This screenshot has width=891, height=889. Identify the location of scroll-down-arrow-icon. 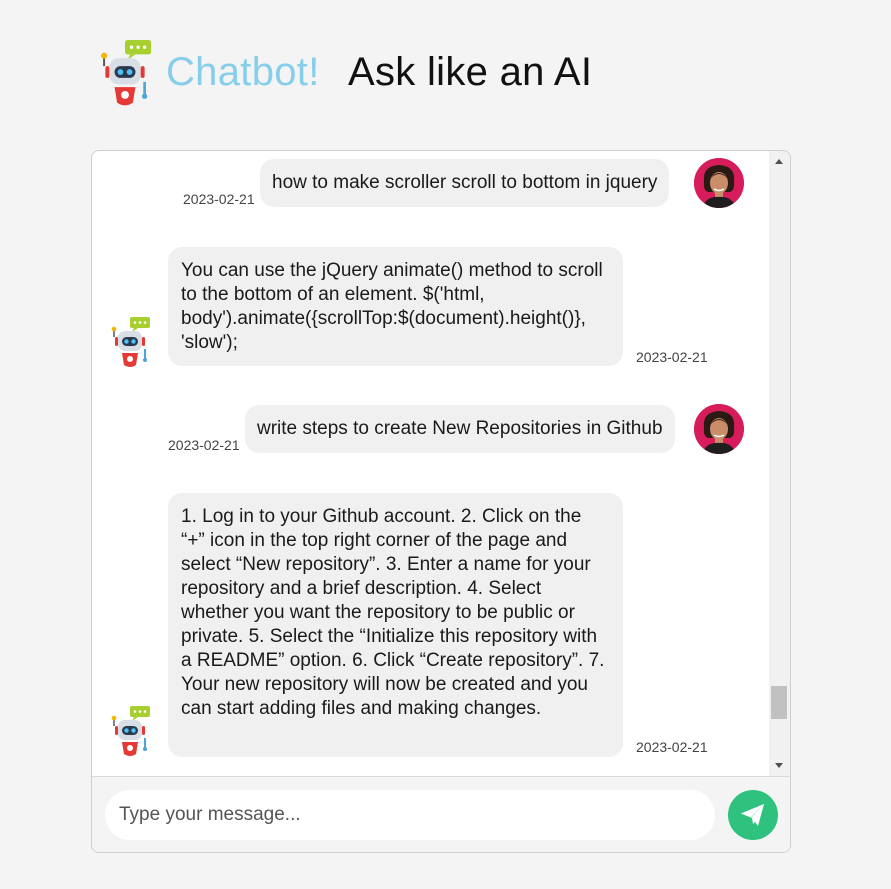
(779, 765).